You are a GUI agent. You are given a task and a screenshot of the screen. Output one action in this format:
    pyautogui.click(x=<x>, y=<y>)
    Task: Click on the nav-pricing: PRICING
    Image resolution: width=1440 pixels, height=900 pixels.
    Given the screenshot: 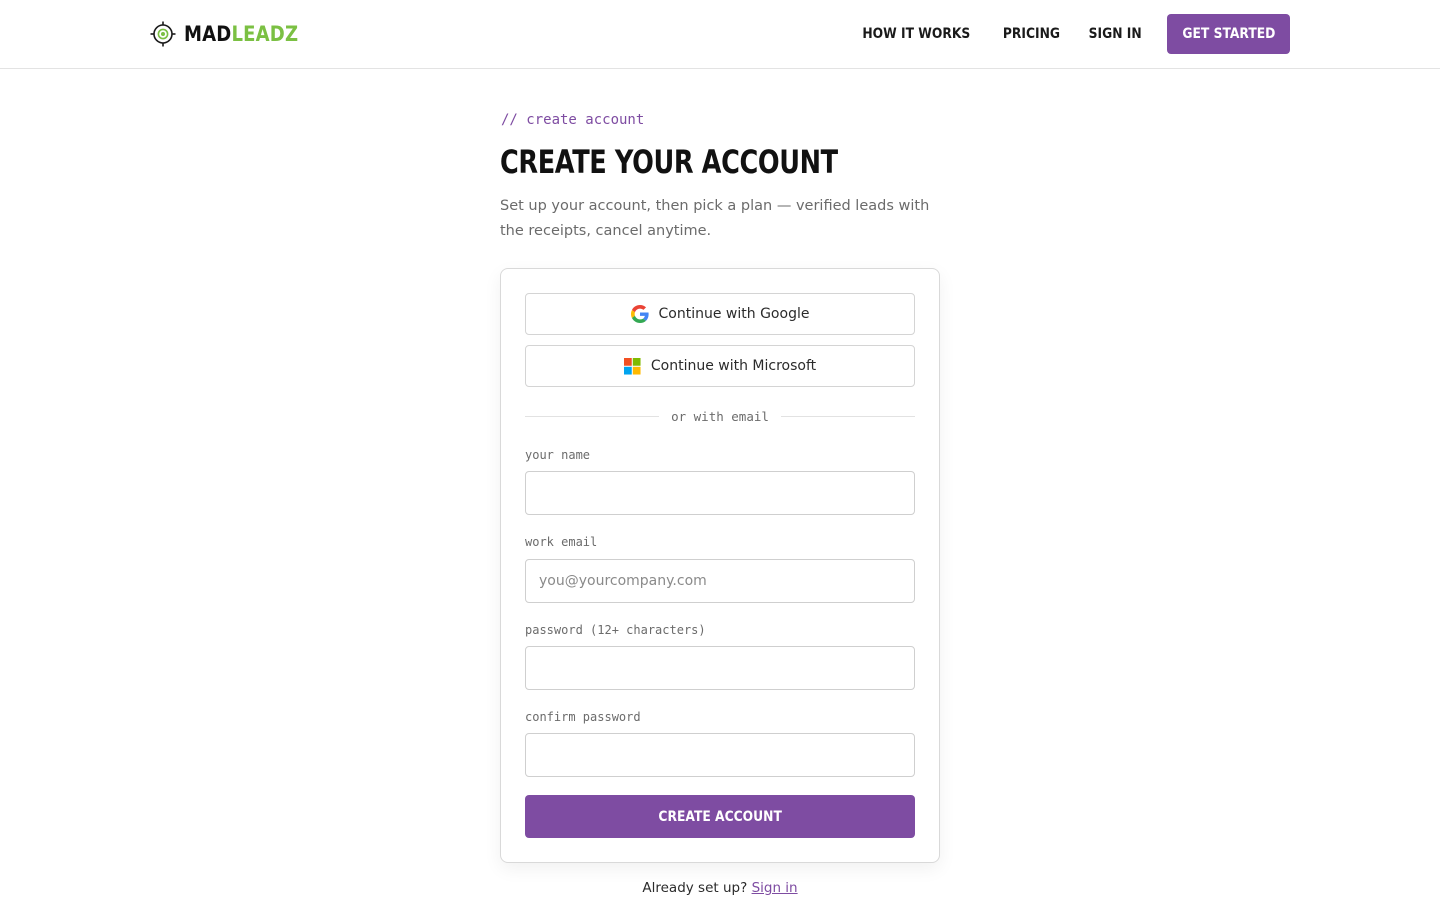 What is the action you would take?
    pyautogui.click(x=1031, y=34)
    